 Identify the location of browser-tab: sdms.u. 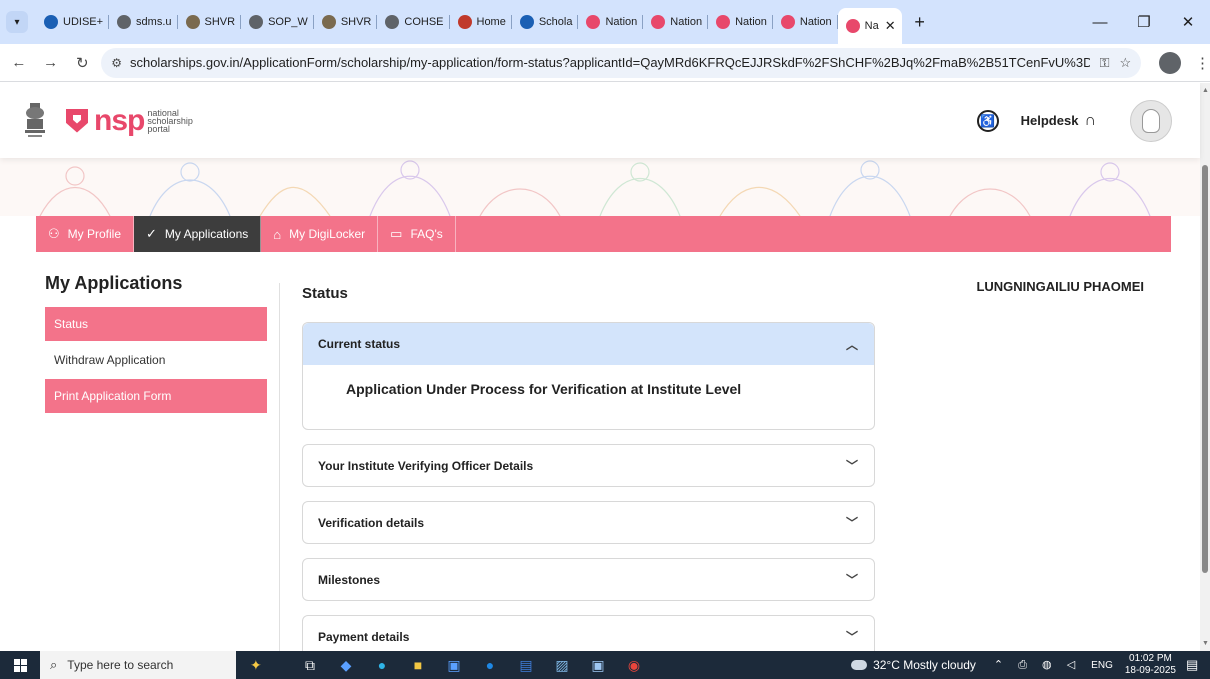
(143, 22).